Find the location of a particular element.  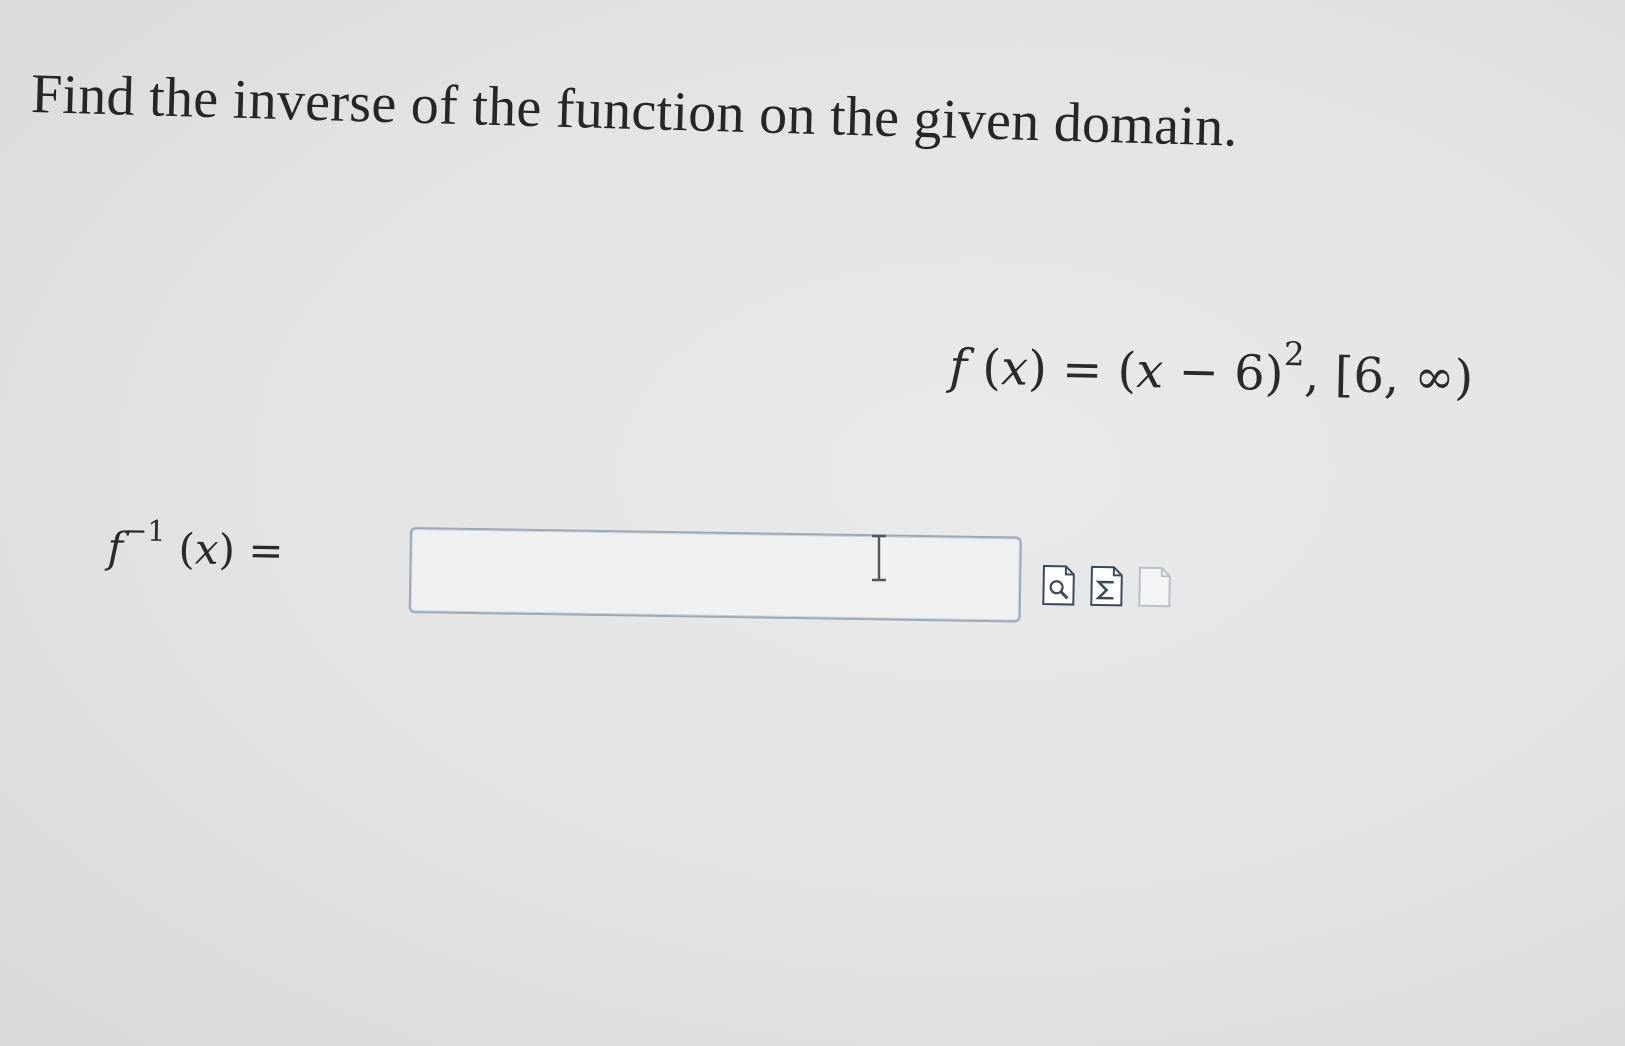

function-name: f is located at coordinates (958, 367).